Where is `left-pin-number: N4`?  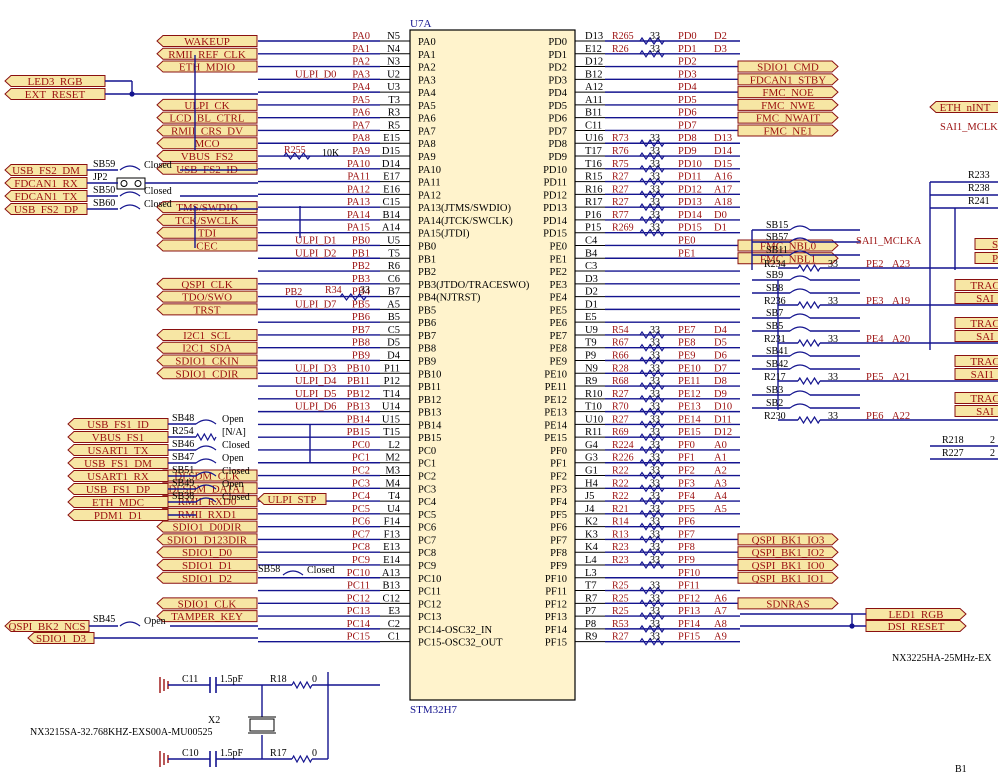 left-pin-number: N4 is located at coordinates (394, 49).